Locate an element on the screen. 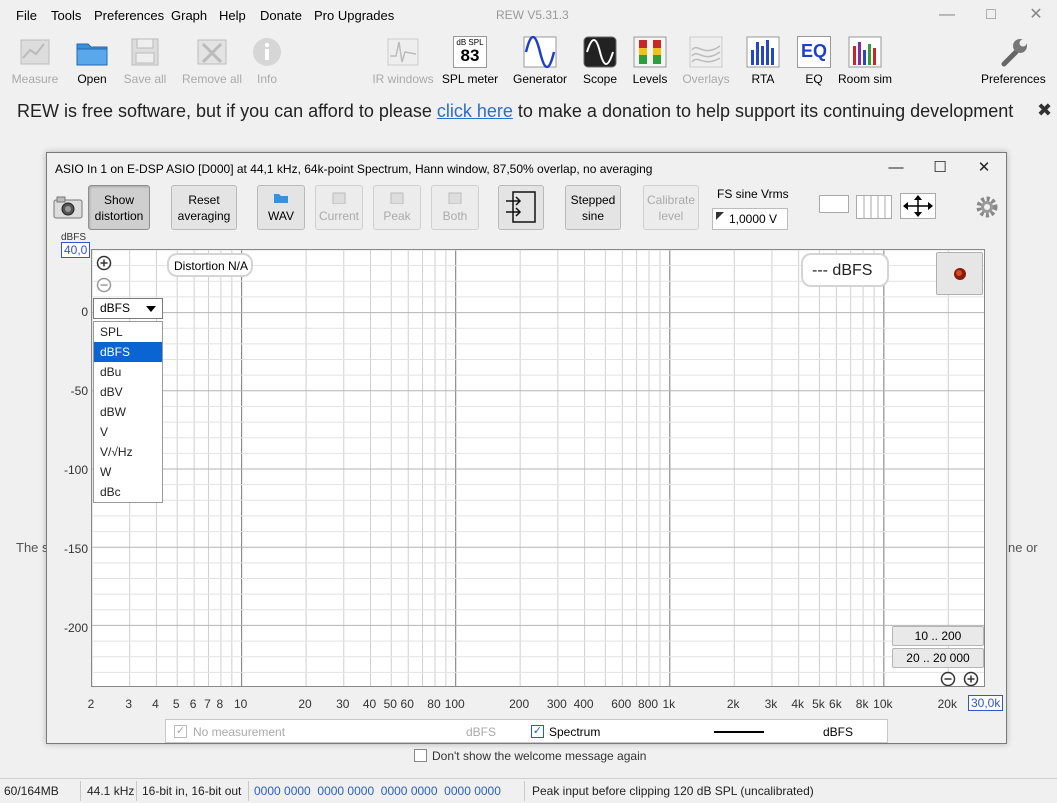 This screenshot has width=1057, height=803. no-measurement-checkbox: ✓ is located at coordinates (180, 731).